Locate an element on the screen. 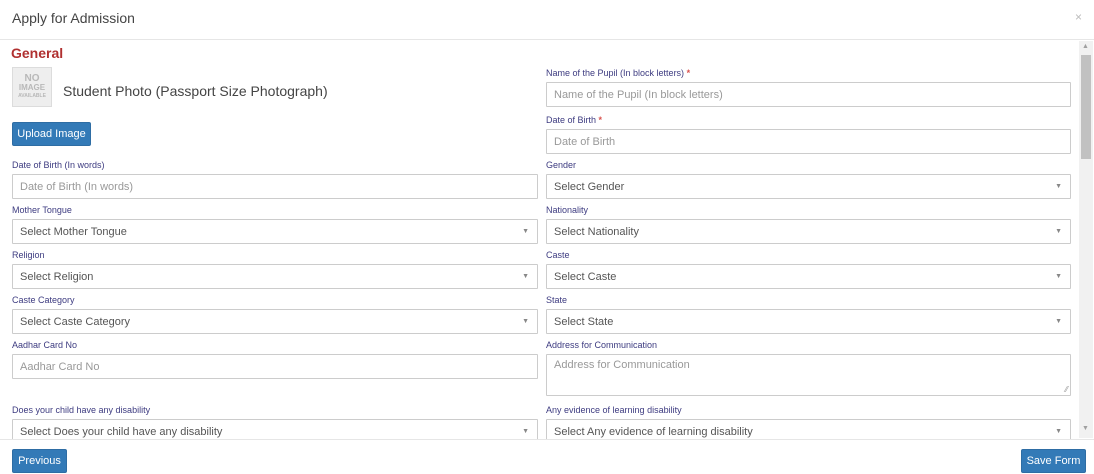  dob-label: Date of Birth * is located at coordinates (574, 120).